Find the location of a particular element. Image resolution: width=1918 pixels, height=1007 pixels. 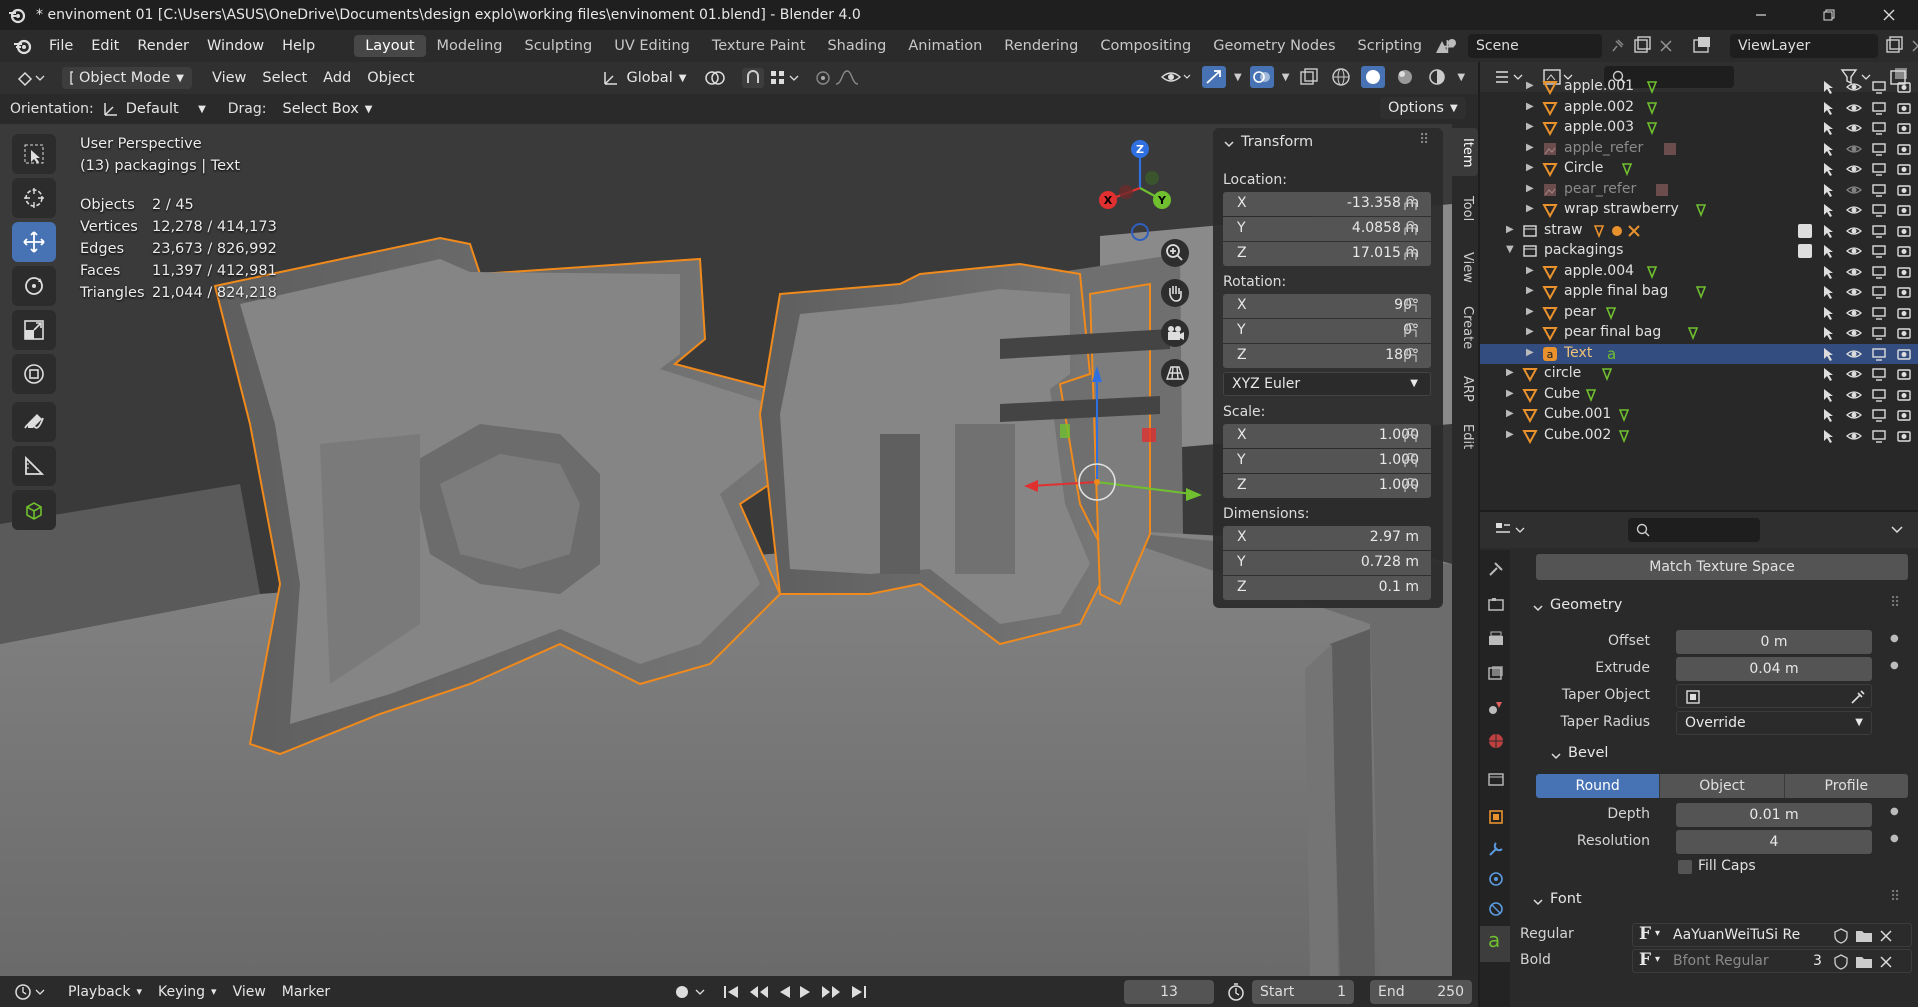

next-keyframe-icon is located at coordinates (831, 992).